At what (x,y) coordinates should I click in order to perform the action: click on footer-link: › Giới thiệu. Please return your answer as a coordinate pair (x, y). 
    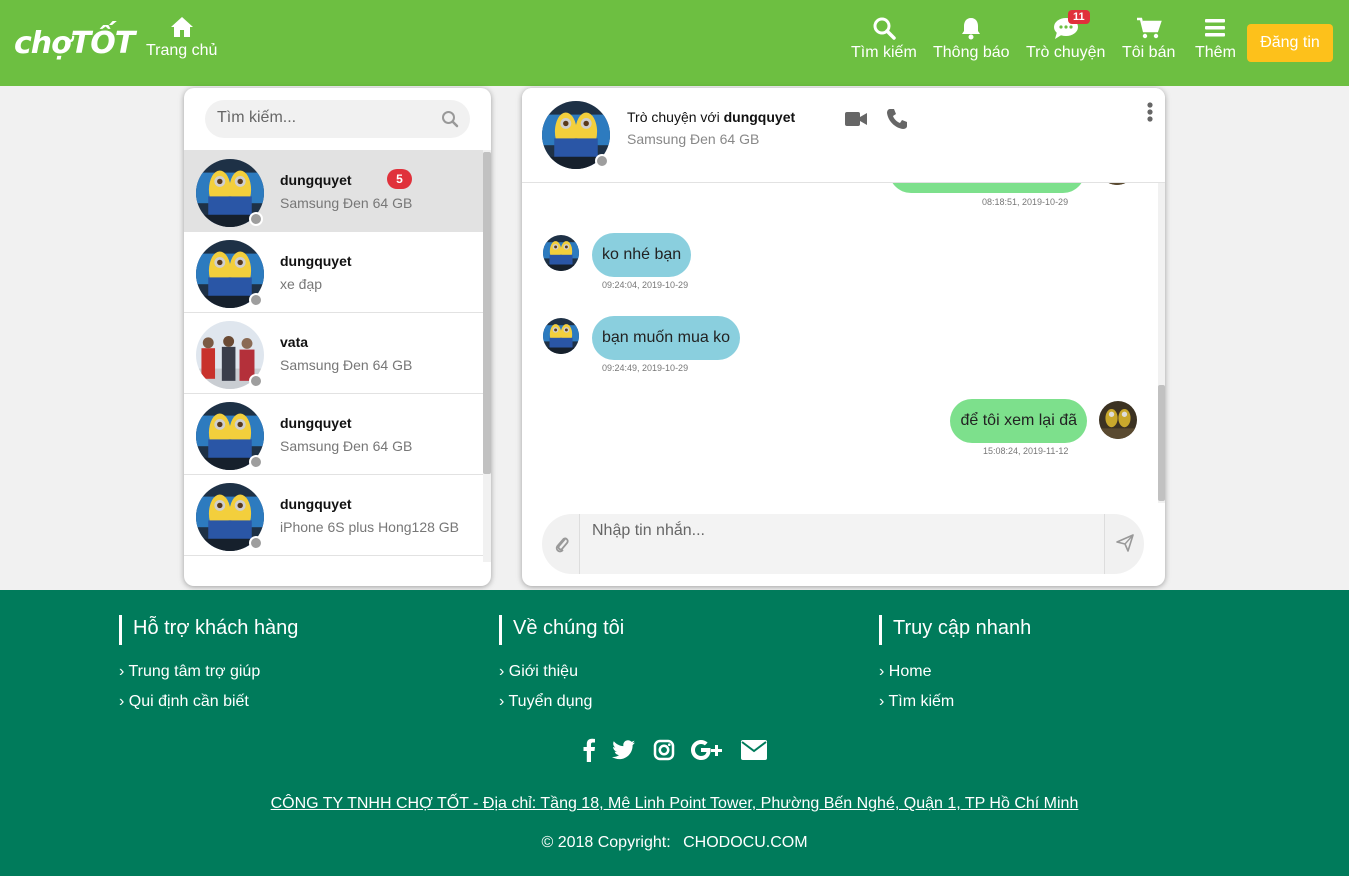
    Looking at the image, I should click on (561, 672).